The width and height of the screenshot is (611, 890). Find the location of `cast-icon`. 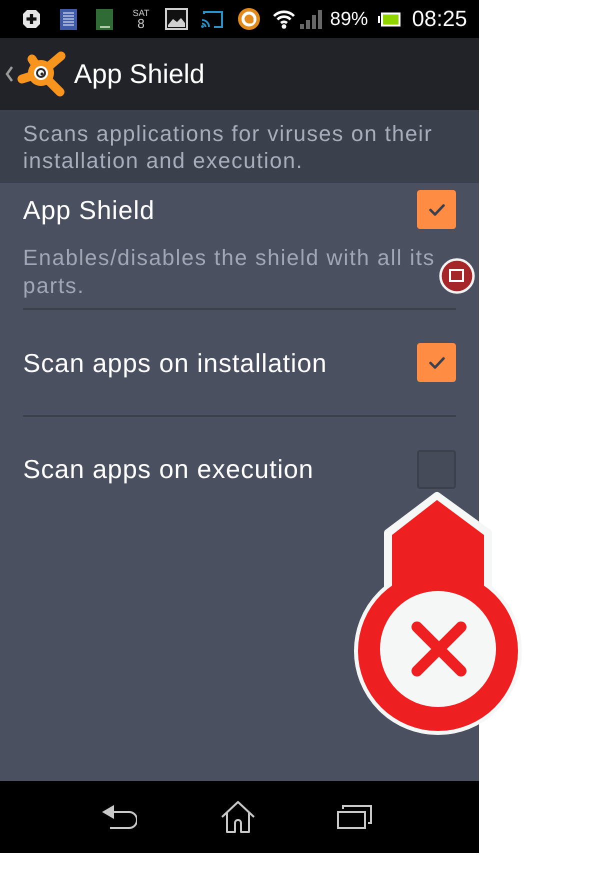

cast-icon is located at coordinates (212, 19).